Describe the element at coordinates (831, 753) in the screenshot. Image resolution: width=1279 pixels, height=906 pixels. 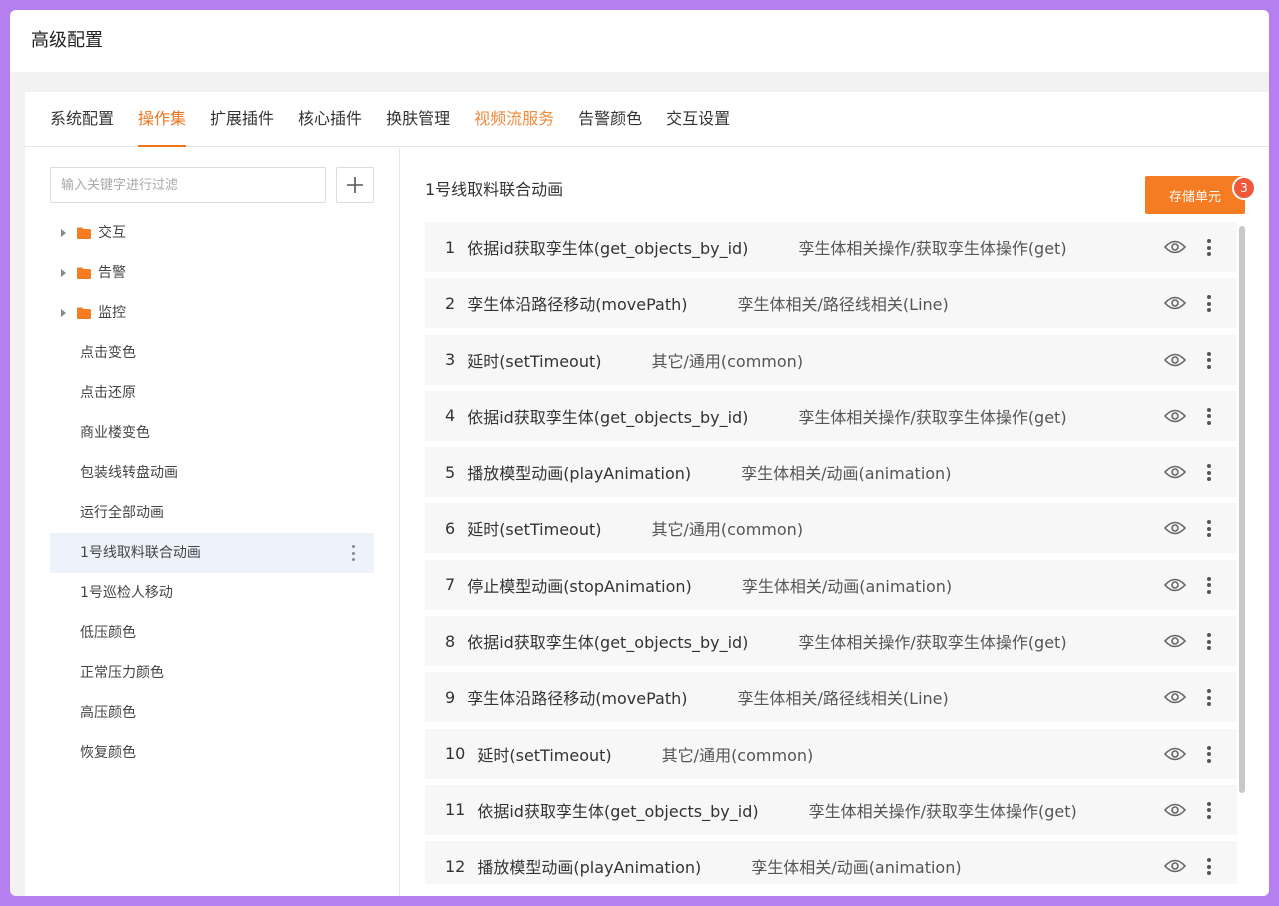
I see `operation-step-row: 10 延时(setTimeout) 其它/通用(common)` at that location.